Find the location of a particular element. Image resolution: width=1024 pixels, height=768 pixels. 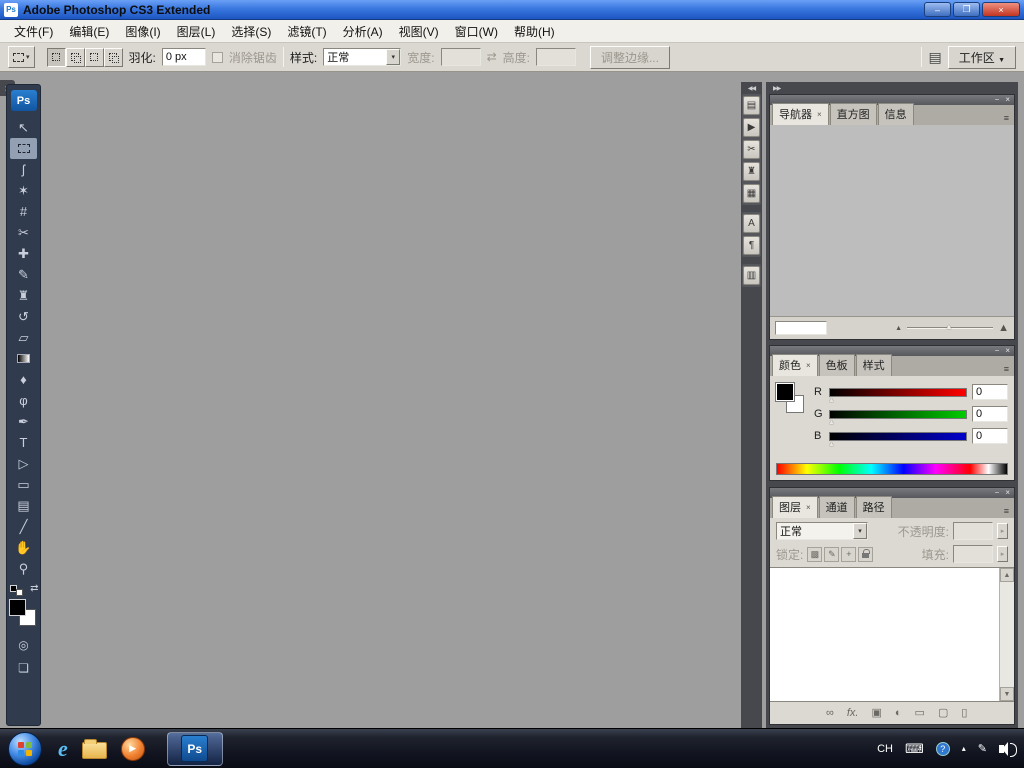

quick-mask-button: ◎ is located at coordinates (24, 645).